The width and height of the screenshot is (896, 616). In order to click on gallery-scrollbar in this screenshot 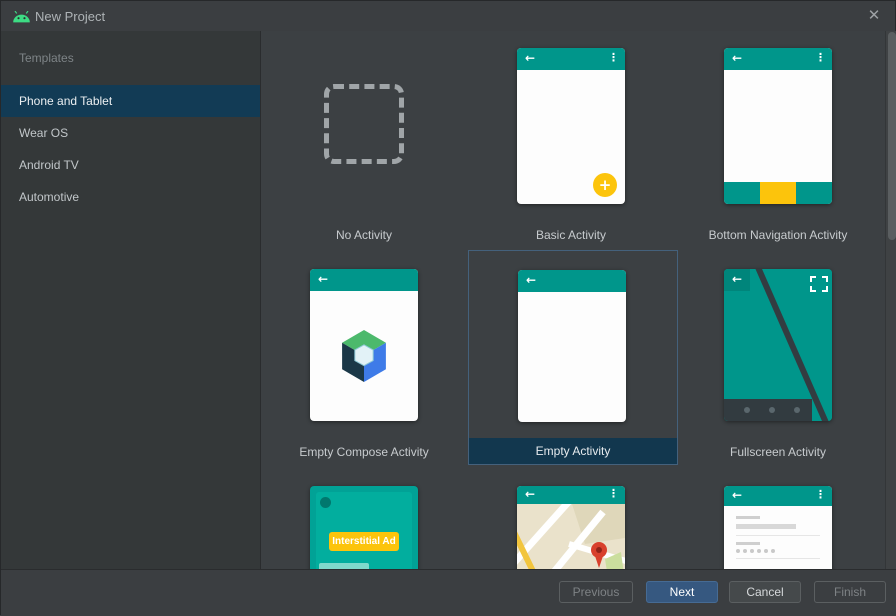, I will do `click(890, 300)`.